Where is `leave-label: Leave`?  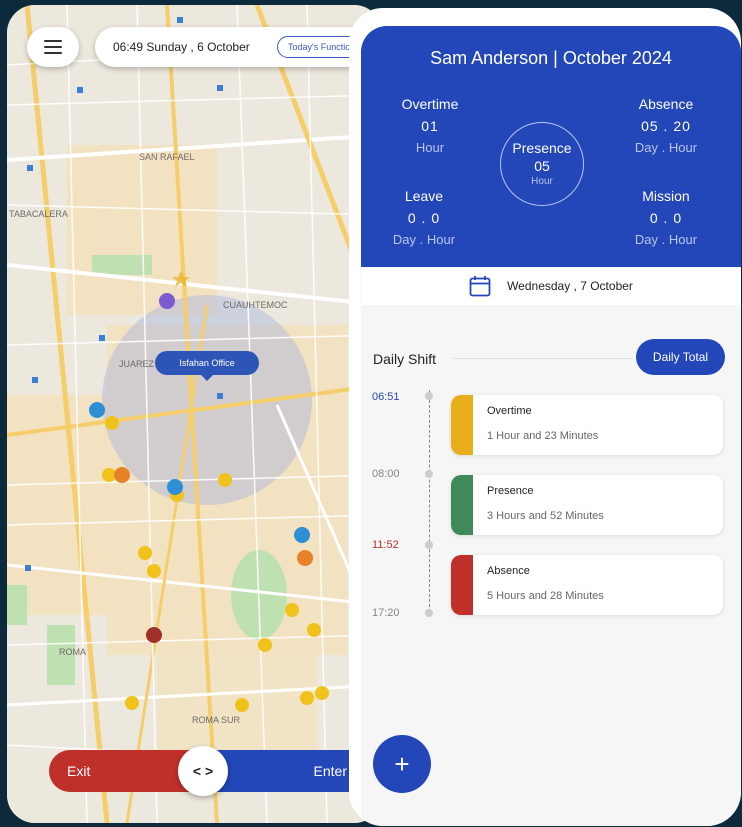 leave-label: Leave is located at coordinates (424, 196).